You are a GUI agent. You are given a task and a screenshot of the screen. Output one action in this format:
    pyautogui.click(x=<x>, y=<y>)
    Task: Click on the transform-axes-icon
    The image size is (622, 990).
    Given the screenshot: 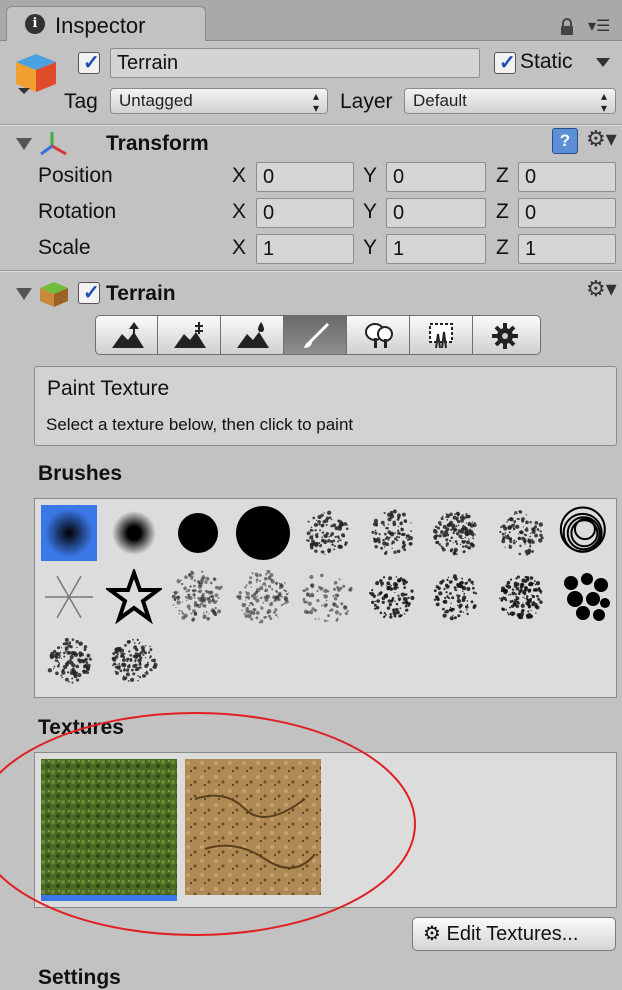 What is the action you would take?
    pyautogui.click(x=53, y=144)
    